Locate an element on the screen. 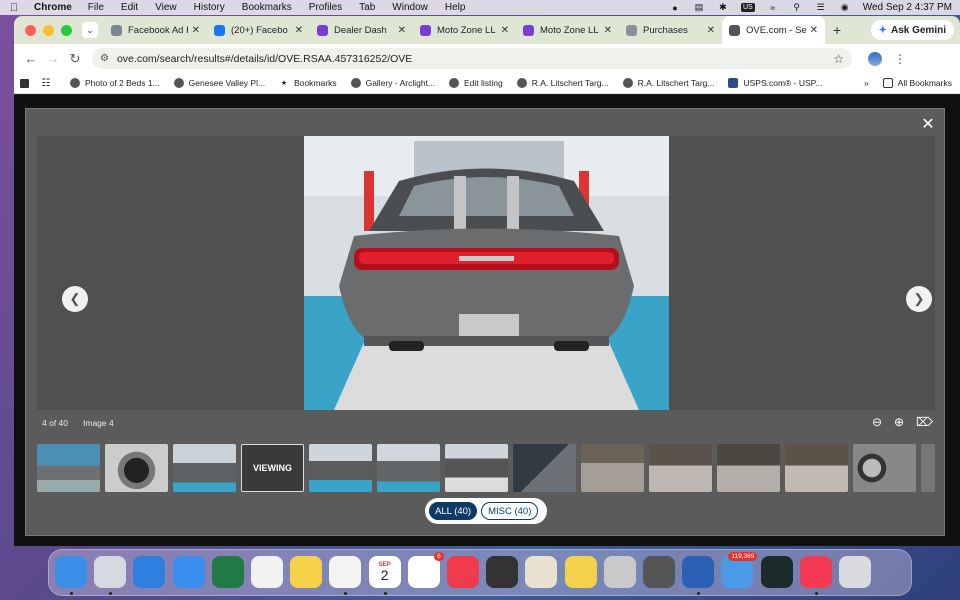 The image size is (960, 600). dock-stickies-icon is located at coordinates (580, 572).